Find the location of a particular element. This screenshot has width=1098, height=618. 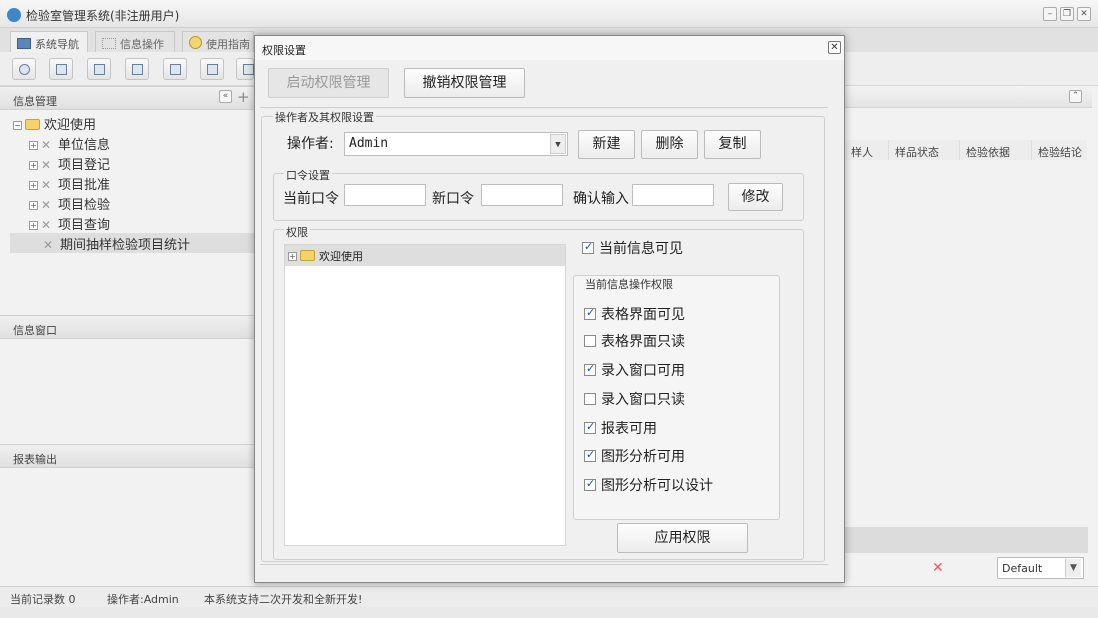

permission-checkbox-row: 表格界面只读 is located at coordinates (634, 341).